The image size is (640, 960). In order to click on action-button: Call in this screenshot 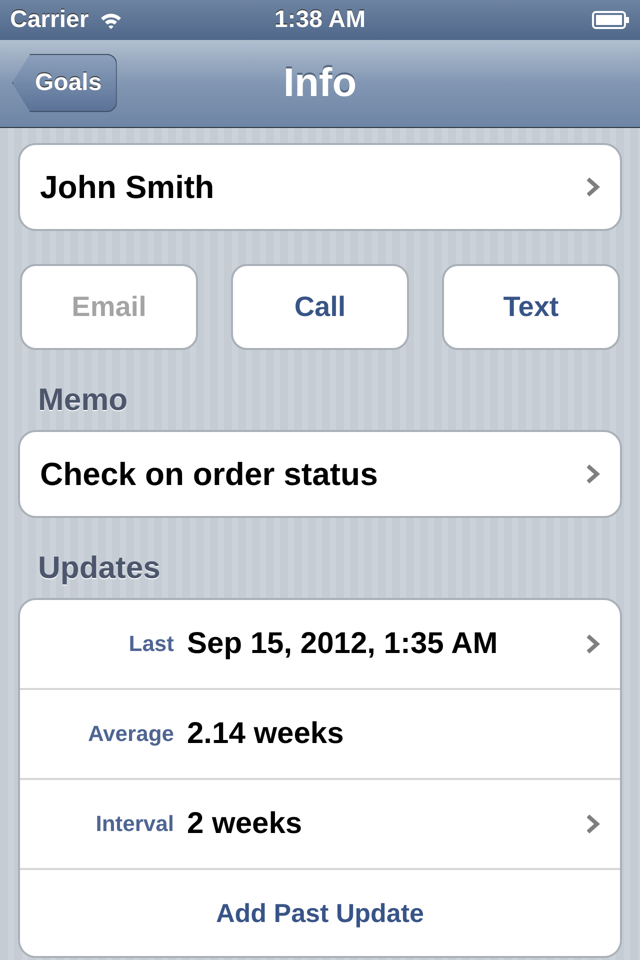, I will do `click(320, 307)`.